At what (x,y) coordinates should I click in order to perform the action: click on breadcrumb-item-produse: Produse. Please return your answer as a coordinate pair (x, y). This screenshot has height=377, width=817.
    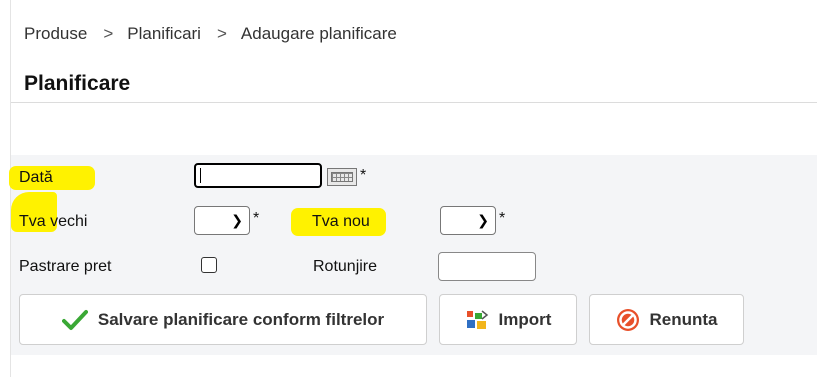
    Looking at the image, I should click on (55, 34).